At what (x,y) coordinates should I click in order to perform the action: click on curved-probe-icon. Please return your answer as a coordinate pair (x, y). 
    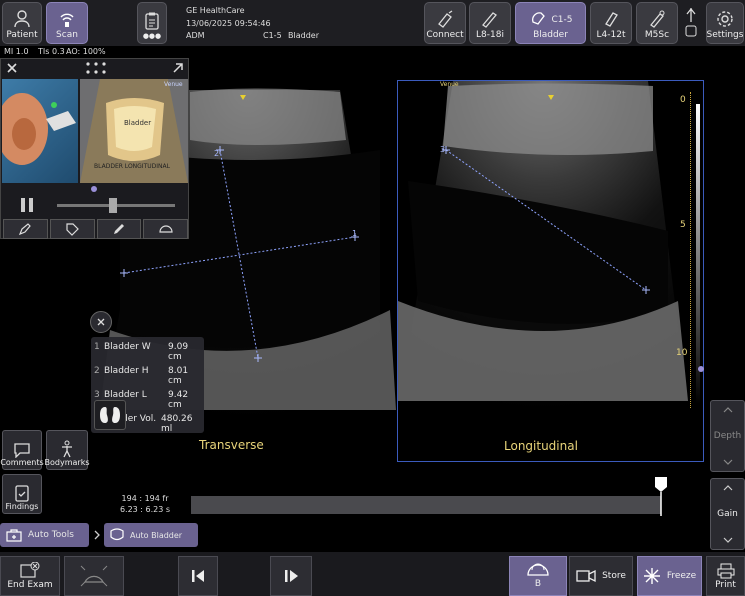
    Looking at the image, I should click on (166, 229).